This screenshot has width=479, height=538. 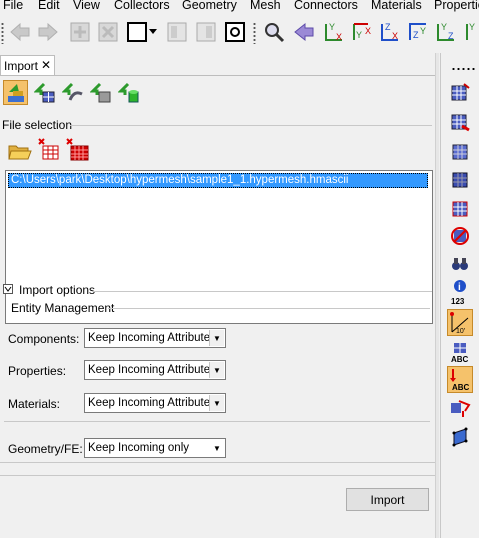 What do you see at coordinates (206, 32) in the screenshot?
I see `layout-right-icon` at bounding box center [206, 32].